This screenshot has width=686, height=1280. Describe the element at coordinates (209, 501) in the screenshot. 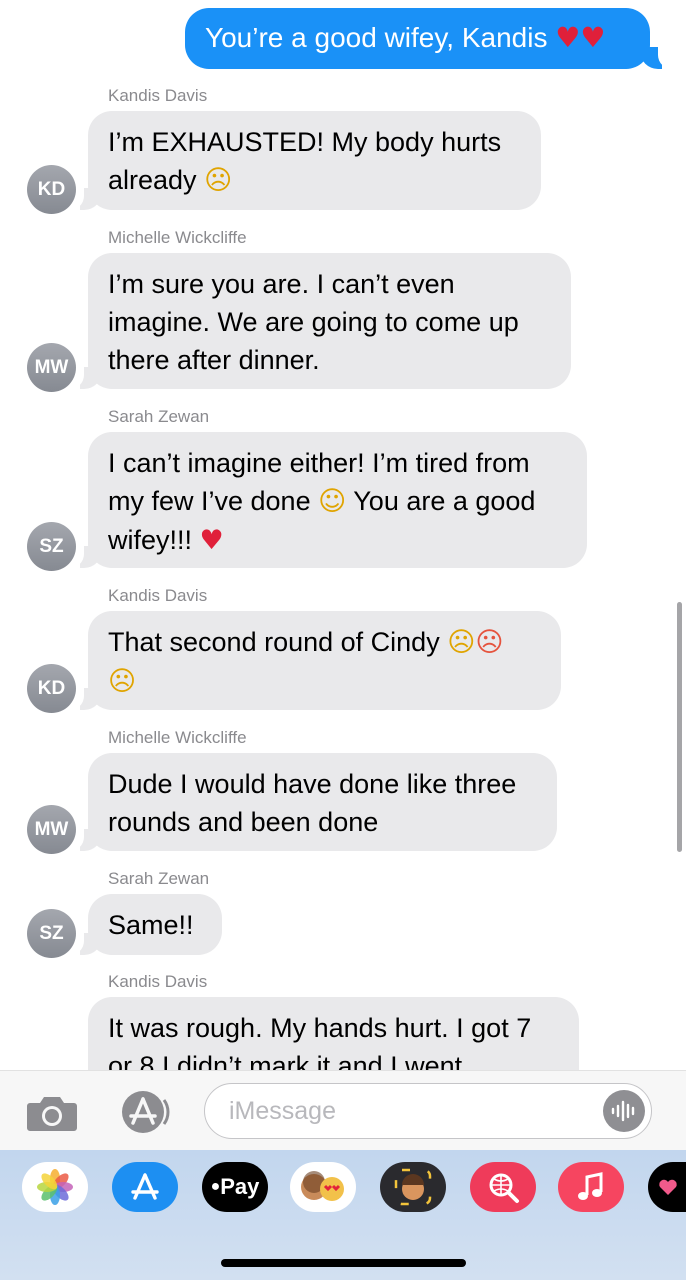

I see `message-line: my few I’ve done` at that location.